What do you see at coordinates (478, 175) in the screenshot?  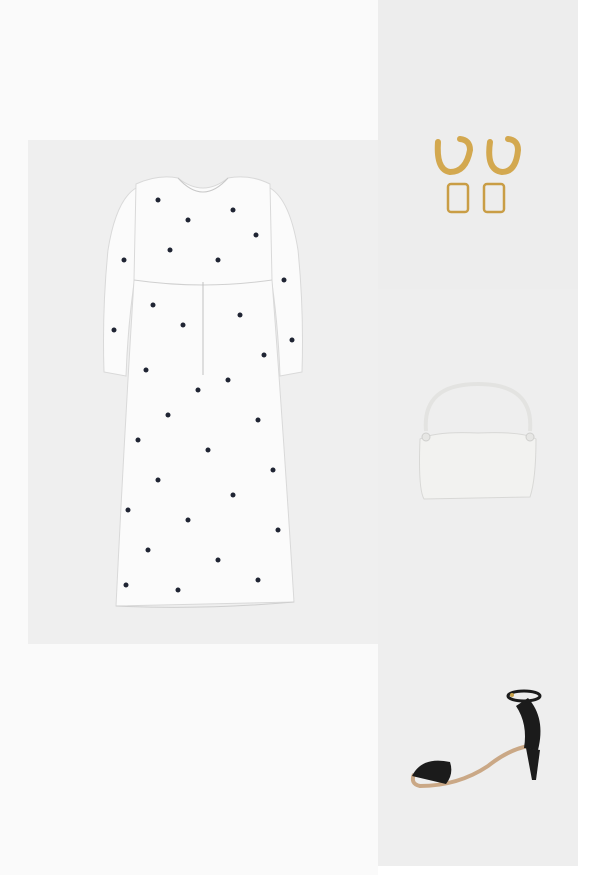 I see `earrings-icon` at bounding box center [478, 175].